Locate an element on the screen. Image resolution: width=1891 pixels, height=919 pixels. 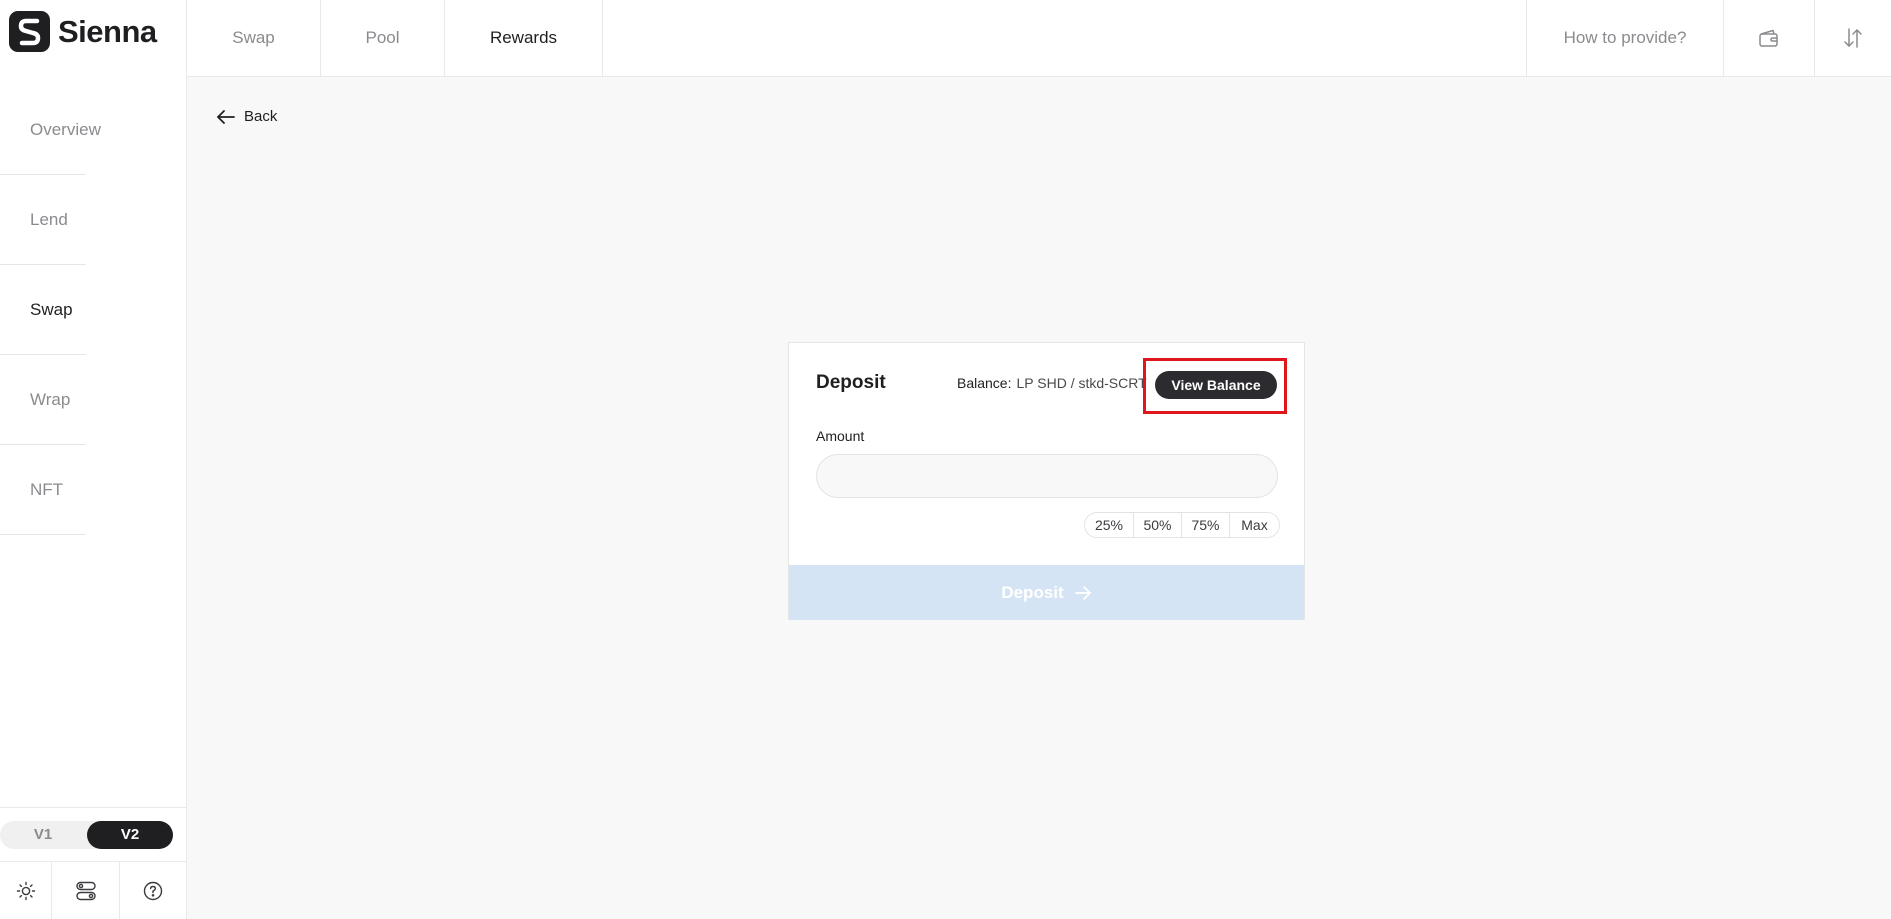
arrow-left-icon is located at coordinates (226, 116).